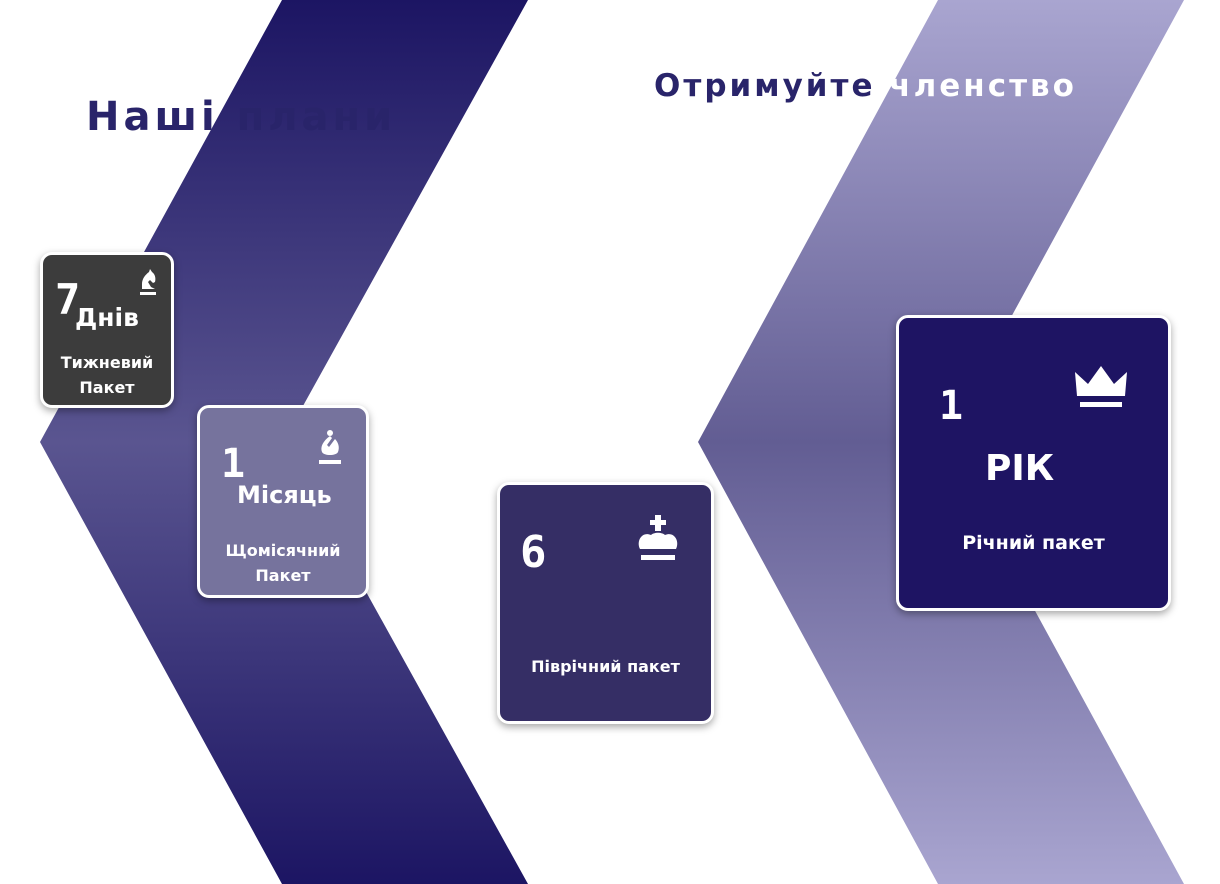  I want to click on plan-number: 6, so click(533, 552).